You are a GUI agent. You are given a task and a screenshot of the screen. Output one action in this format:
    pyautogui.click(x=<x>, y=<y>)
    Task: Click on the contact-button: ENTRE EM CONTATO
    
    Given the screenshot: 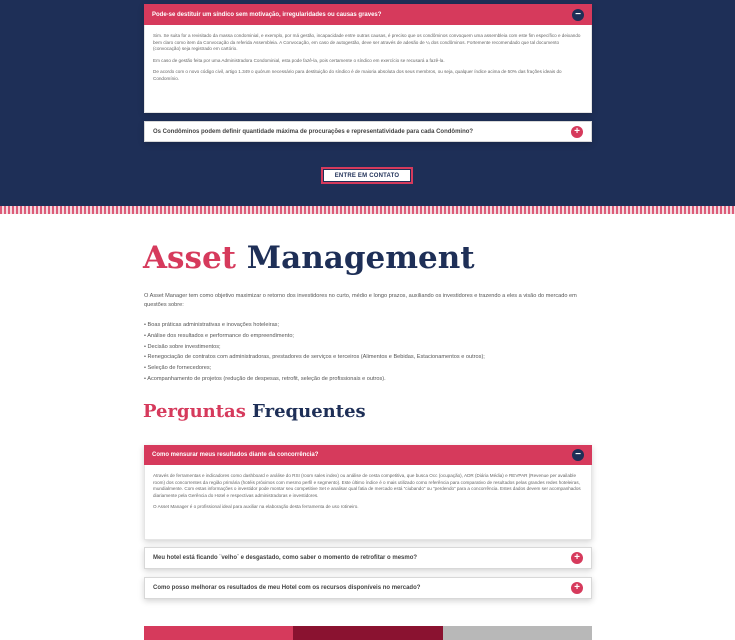 What is the action you would take?
    pyautogui.click(x=367, y=175)
    